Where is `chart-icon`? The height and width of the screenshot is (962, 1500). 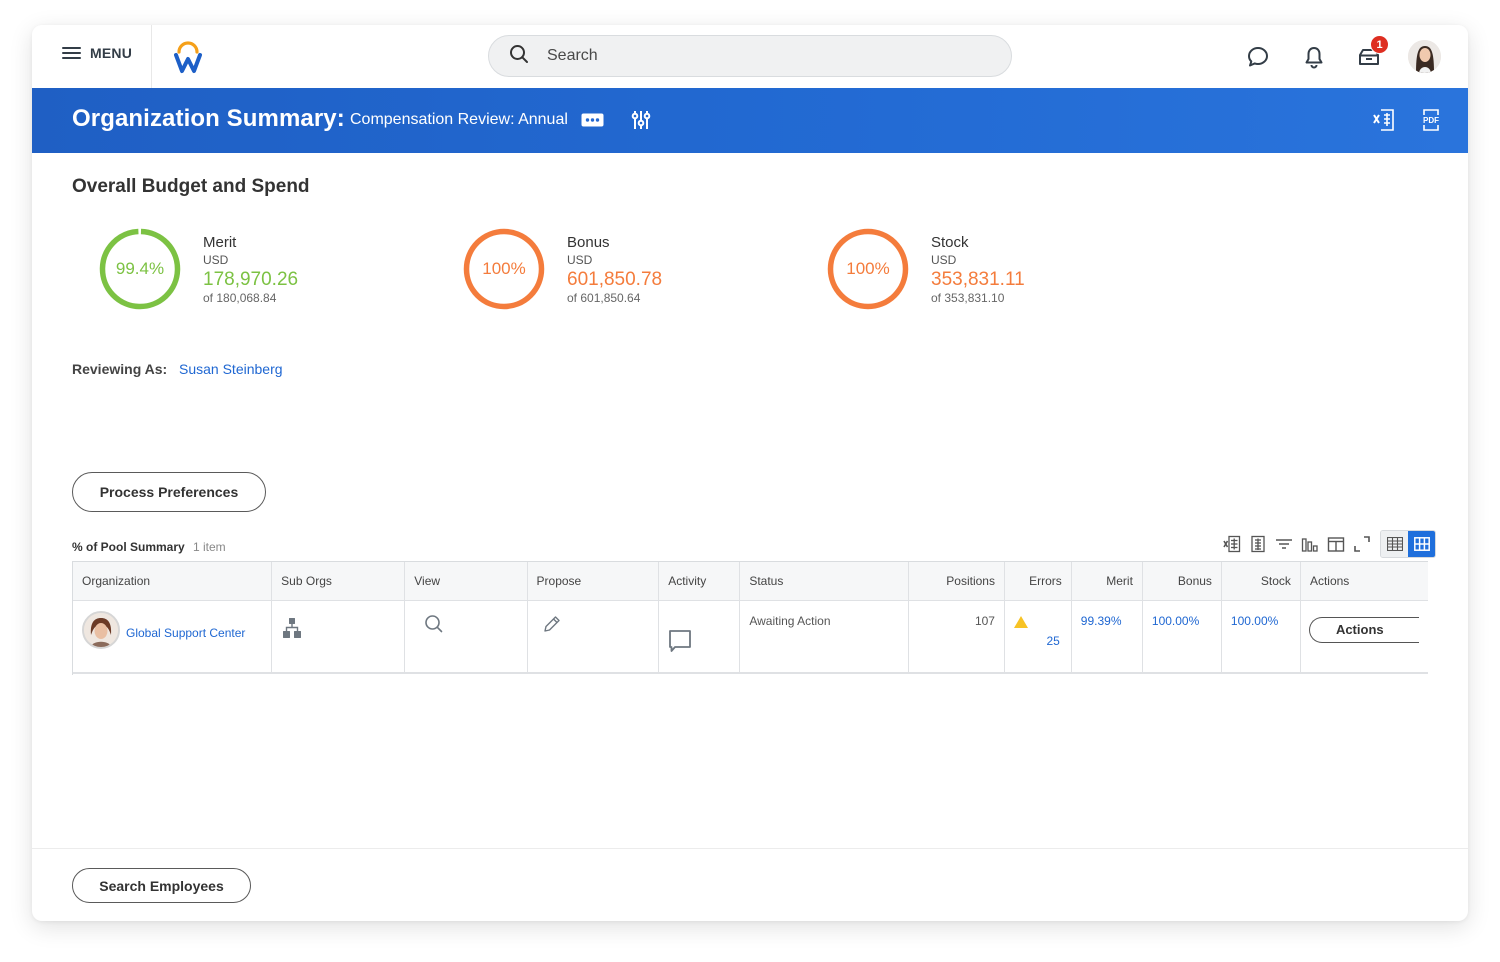 chart-icon is located at coordinates (1310, 544).